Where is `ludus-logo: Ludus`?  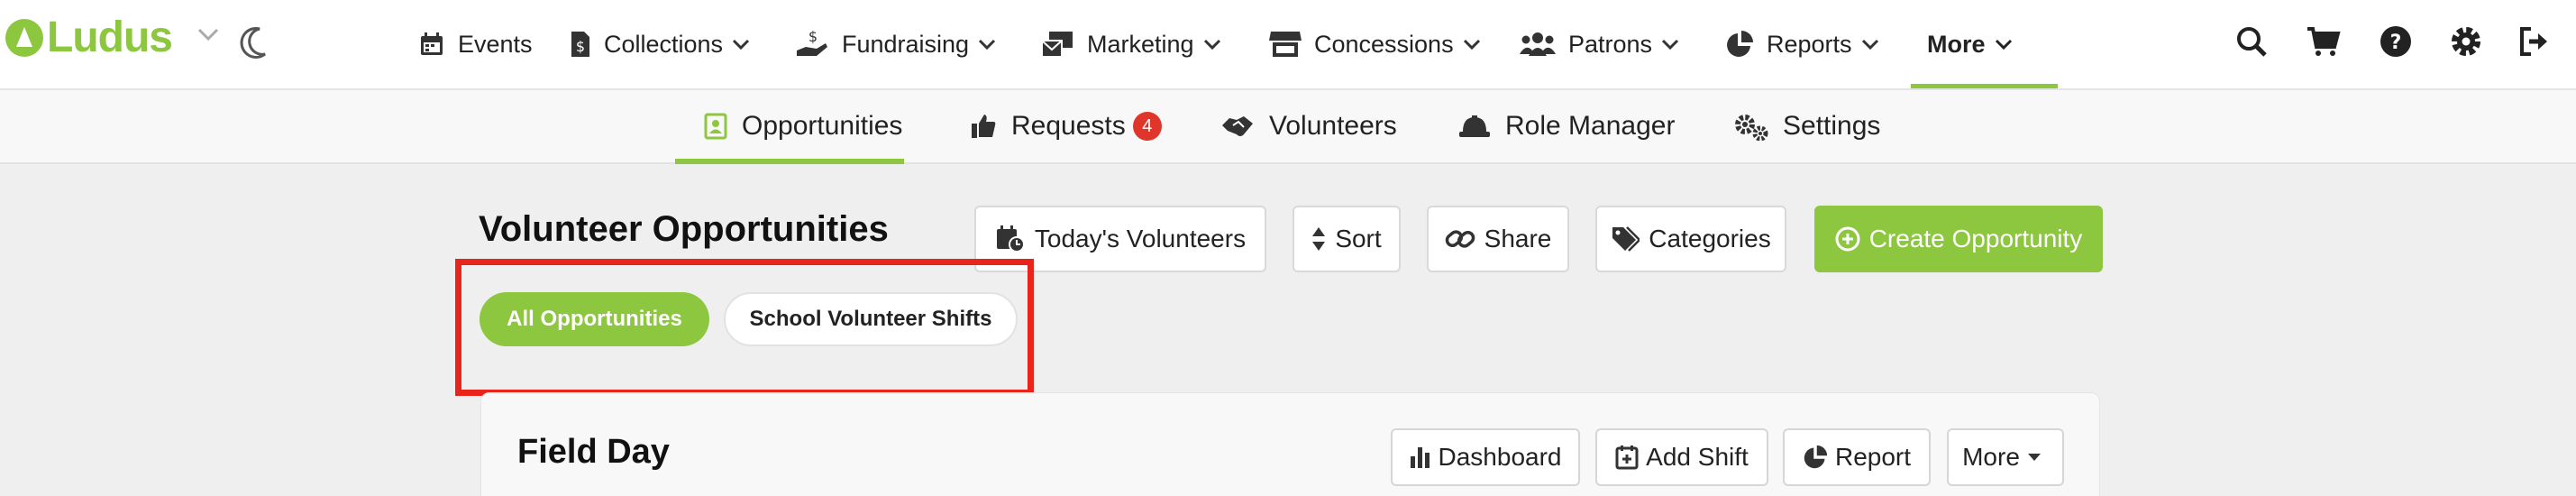 ludus-logo: Ludus is located at coordinates (89, 38).